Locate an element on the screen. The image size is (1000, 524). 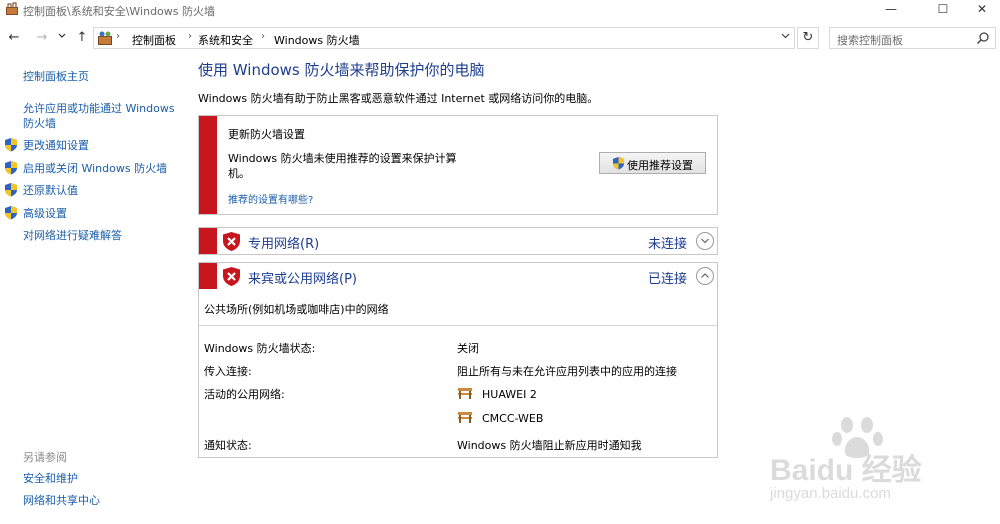
watermark-url: jingyan.baidu.com is located at coordinates (830, 493).